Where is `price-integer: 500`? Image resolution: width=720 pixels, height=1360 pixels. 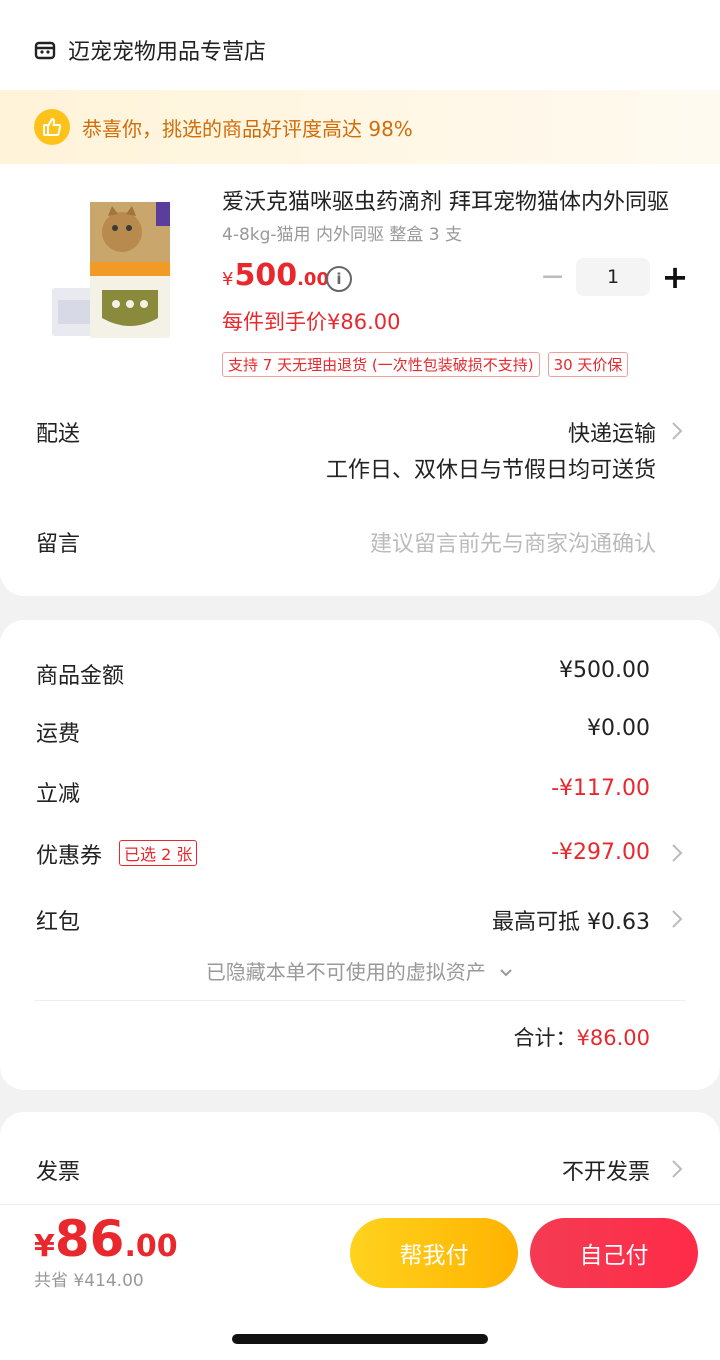 price-integer: 500 is located at coordinates (266, 275).